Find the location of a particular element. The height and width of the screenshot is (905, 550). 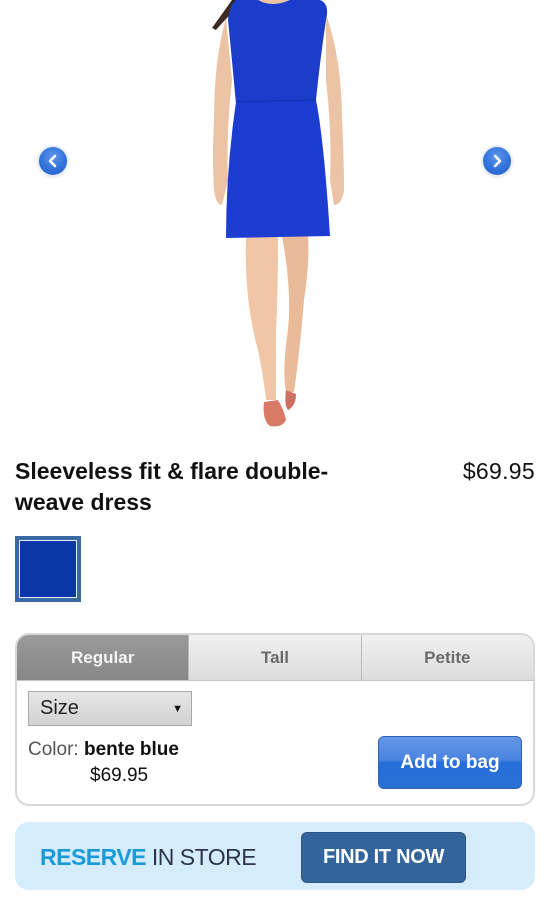

product-price: $69.95 is located at coordinates (498, 471).